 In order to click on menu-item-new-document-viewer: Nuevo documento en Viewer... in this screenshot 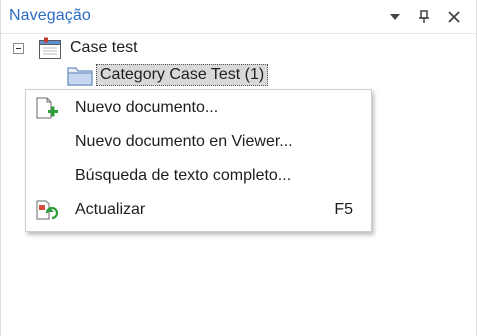, I will do `click(198, 143)`.